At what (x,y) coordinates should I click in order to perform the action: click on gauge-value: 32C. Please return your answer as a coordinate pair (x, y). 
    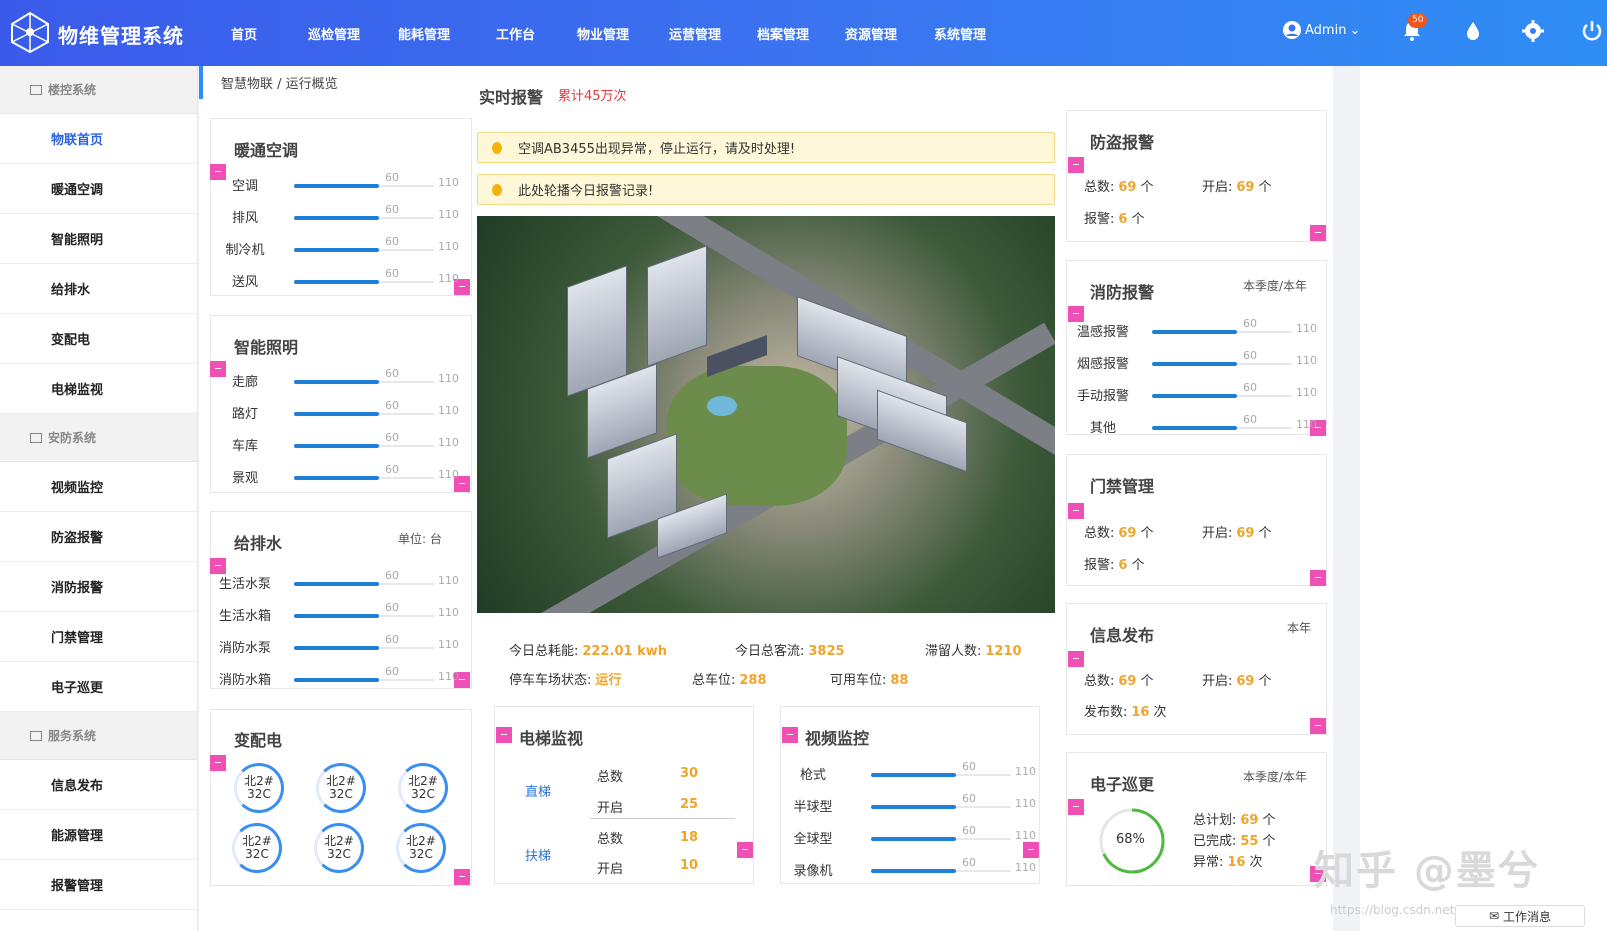
    Looking at the image, I should click on (421, 854).